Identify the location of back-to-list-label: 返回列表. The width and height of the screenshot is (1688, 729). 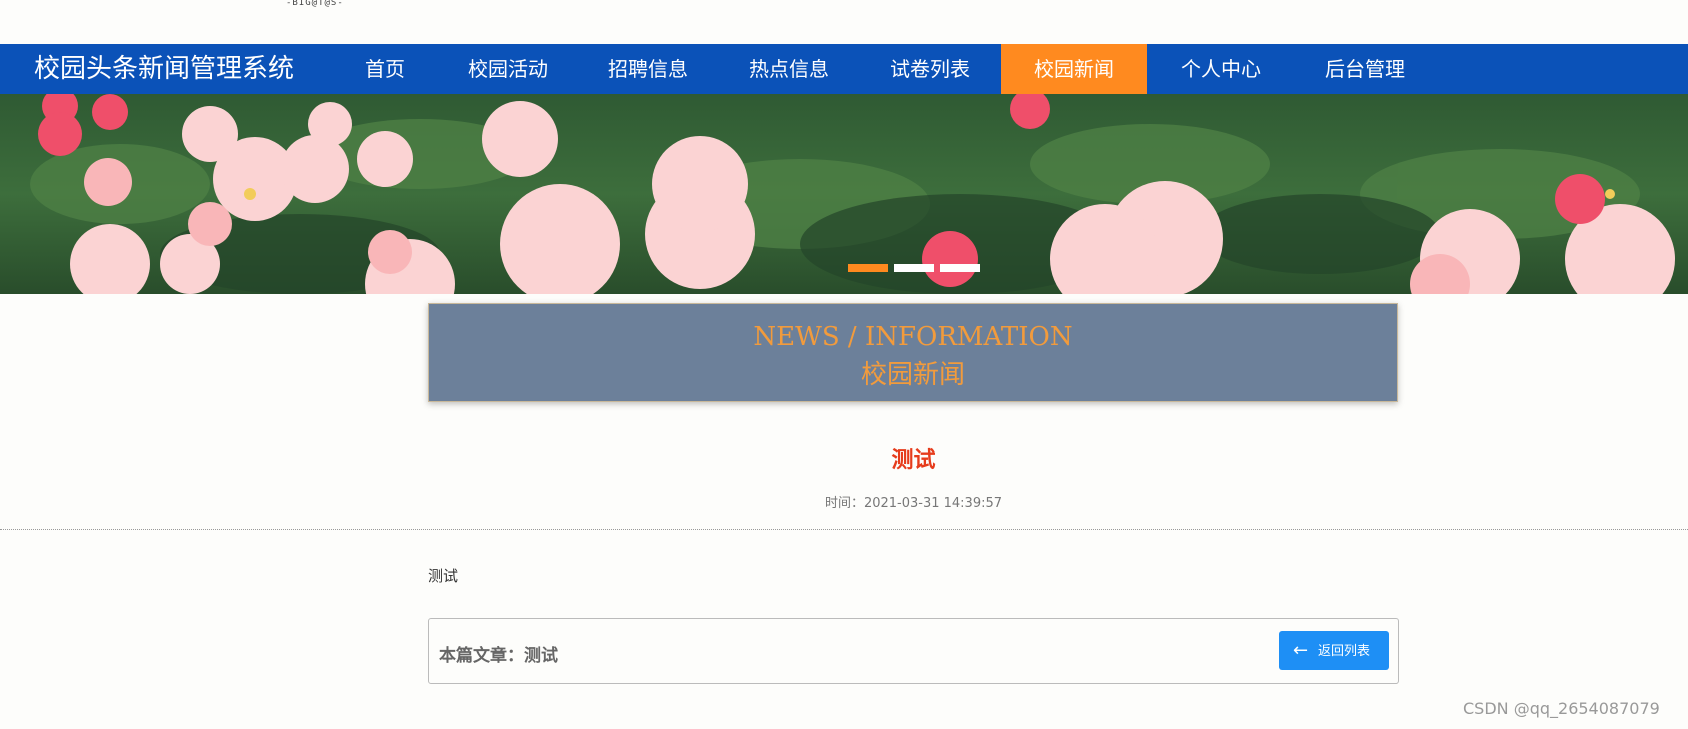
(1344, 651).